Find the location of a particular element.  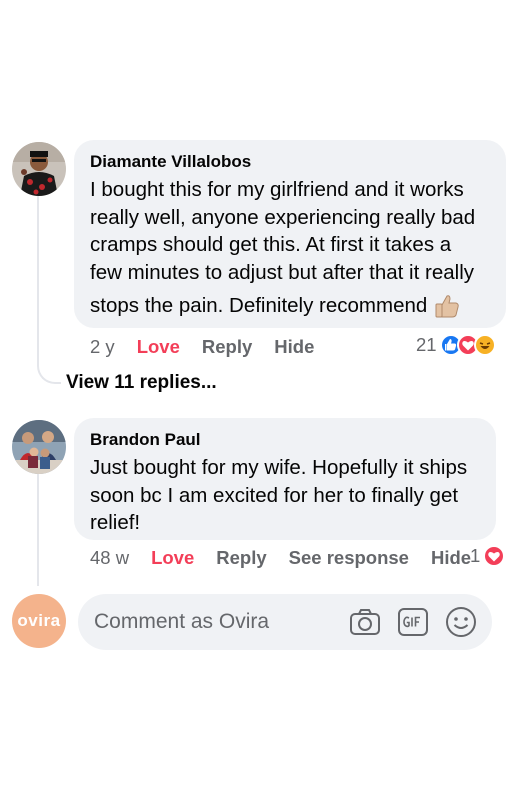

comment-actions: 48 w Love Reply See response Hide is located at coordinates (284, 558).